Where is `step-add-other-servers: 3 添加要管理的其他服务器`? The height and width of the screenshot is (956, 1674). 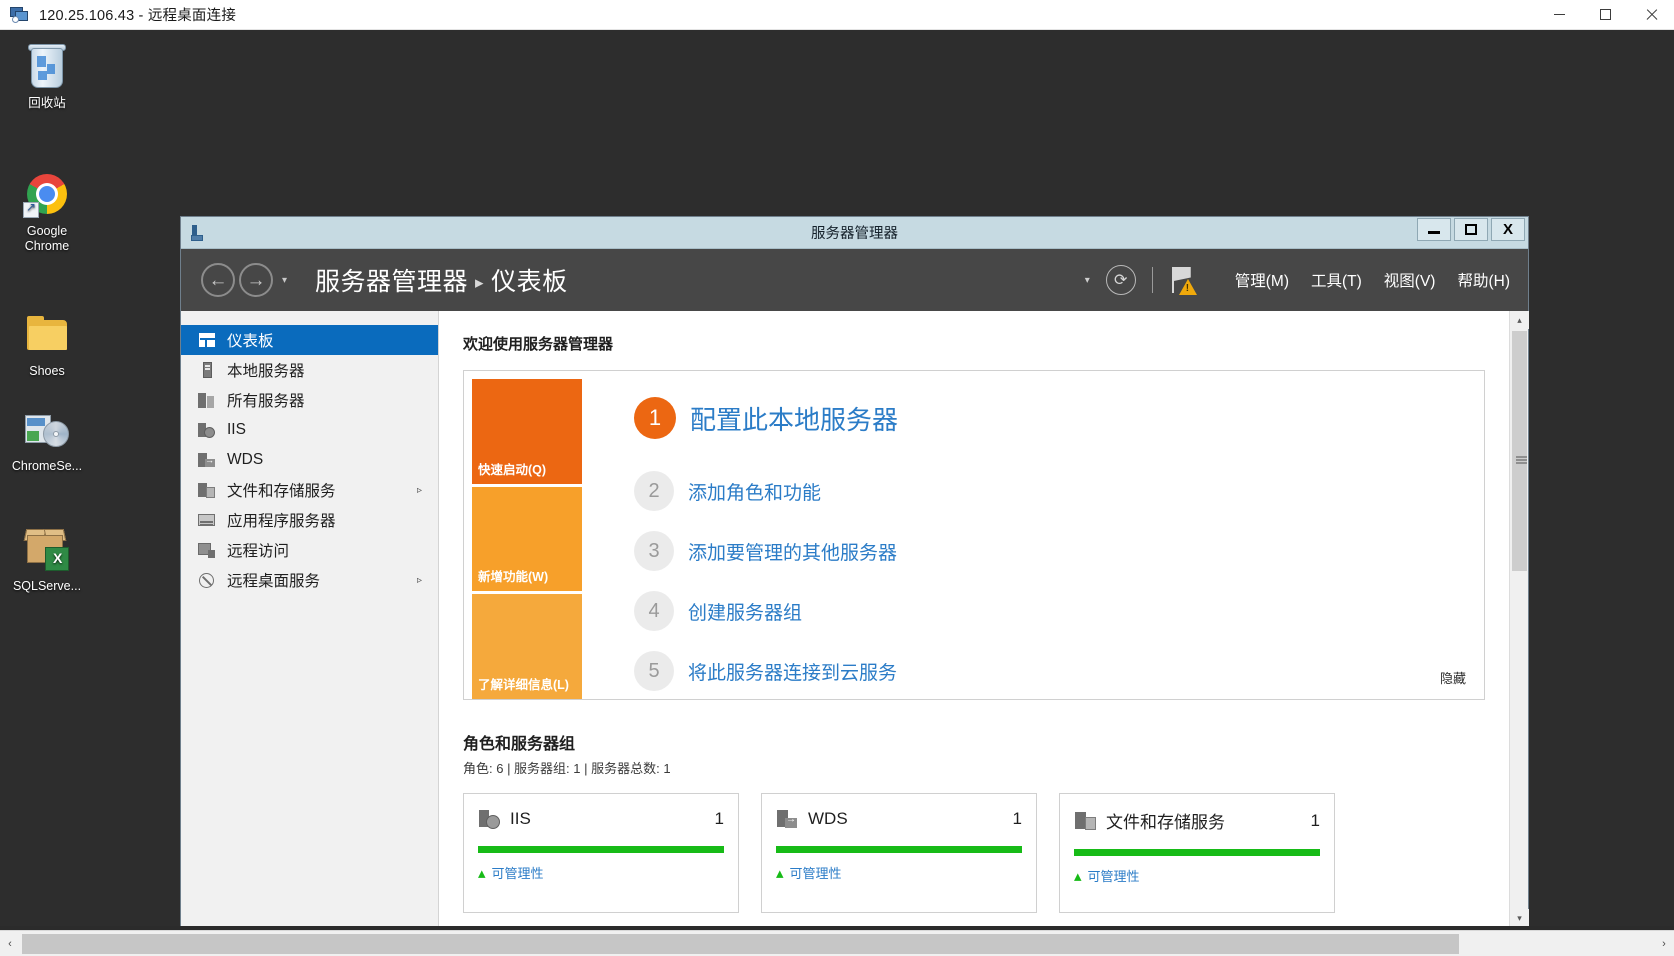
step-add-other-servers: 3 添加要管理的其他服务器 is located at coordinates (1059, 551).